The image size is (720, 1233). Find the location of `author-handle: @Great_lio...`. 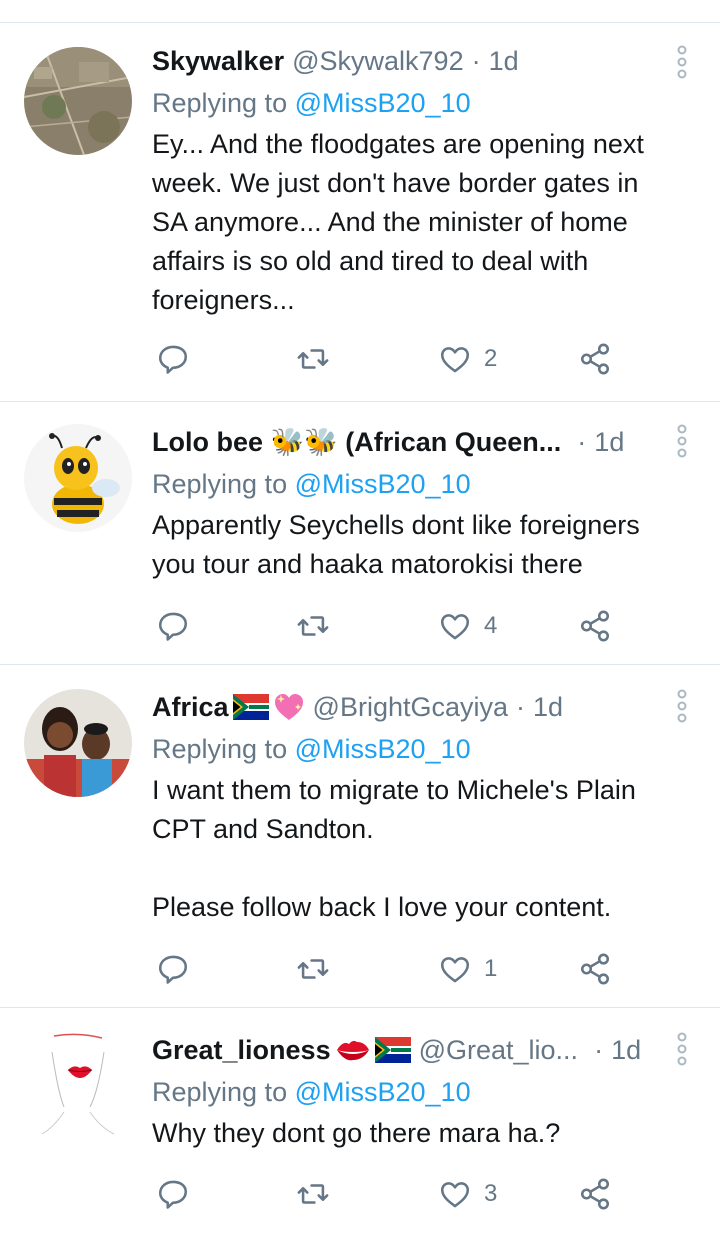

author-handle: @Great_lio... is located at coordinates (498, 1050).